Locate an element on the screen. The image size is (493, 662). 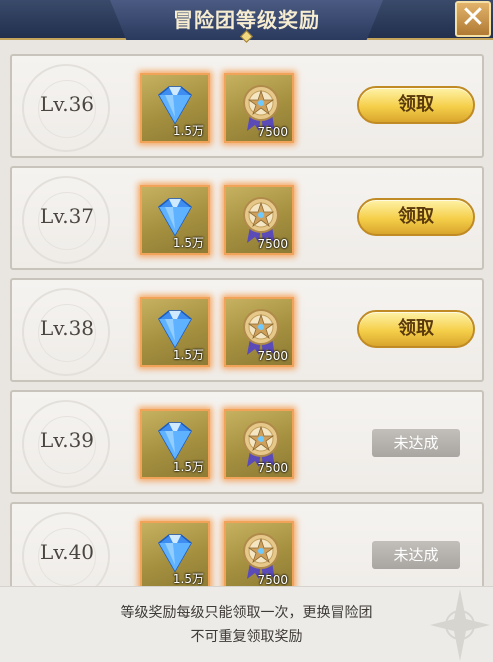
header-bar: 冒险团等级奖励 ✕ is located at coordinates (246, 21).